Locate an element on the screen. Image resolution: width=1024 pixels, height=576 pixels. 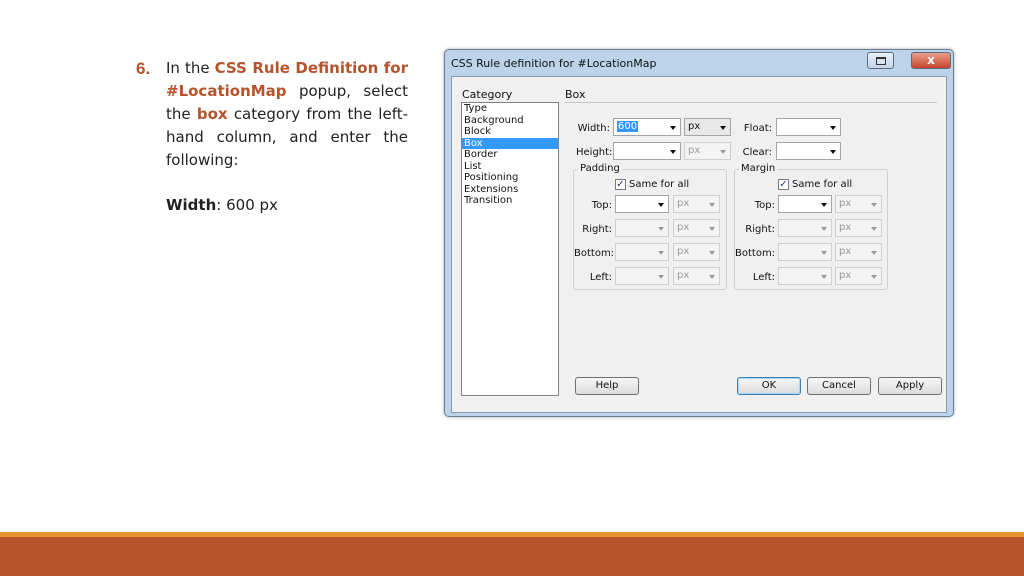
close-button: x is located at coordinates (931, 60).